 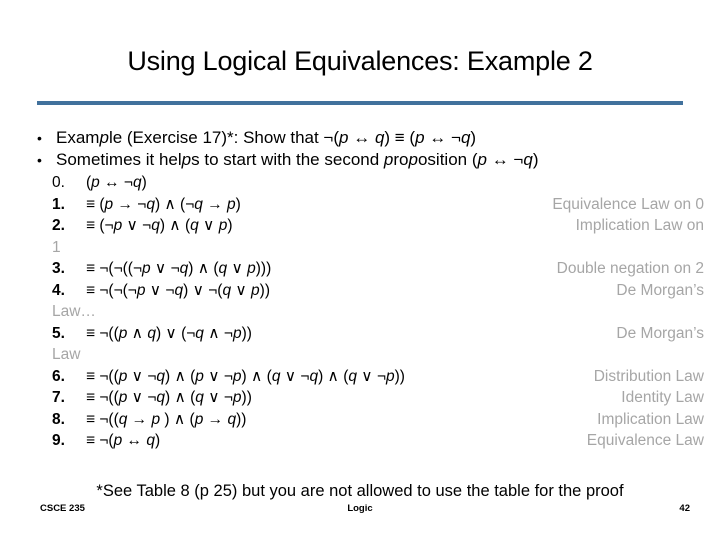 What do you see at coordinates (662, 397) in the screenshot?
I see `step-law: Identity Law` at bounding box center [662, 397].